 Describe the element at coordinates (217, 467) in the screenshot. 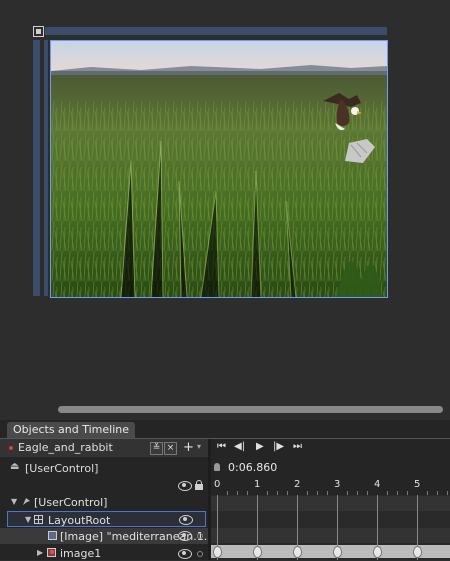

I see `playhead-icon` at that location.